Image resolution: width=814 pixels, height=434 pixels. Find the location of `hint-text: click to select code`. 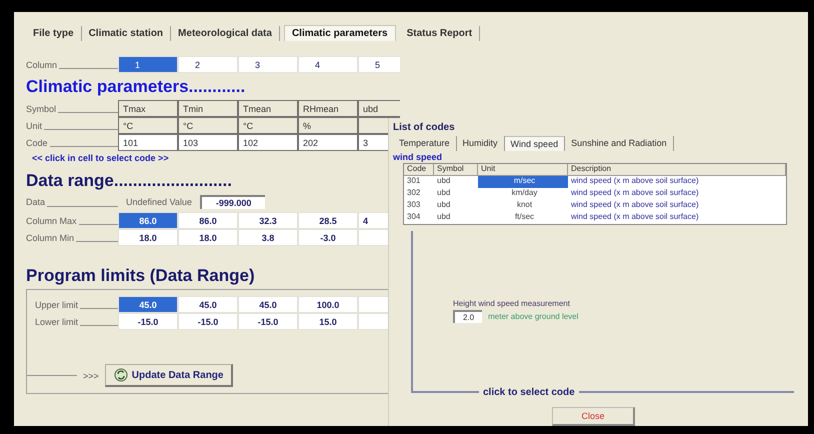

hint-text: click to select code is located at coordinates (529, 392).